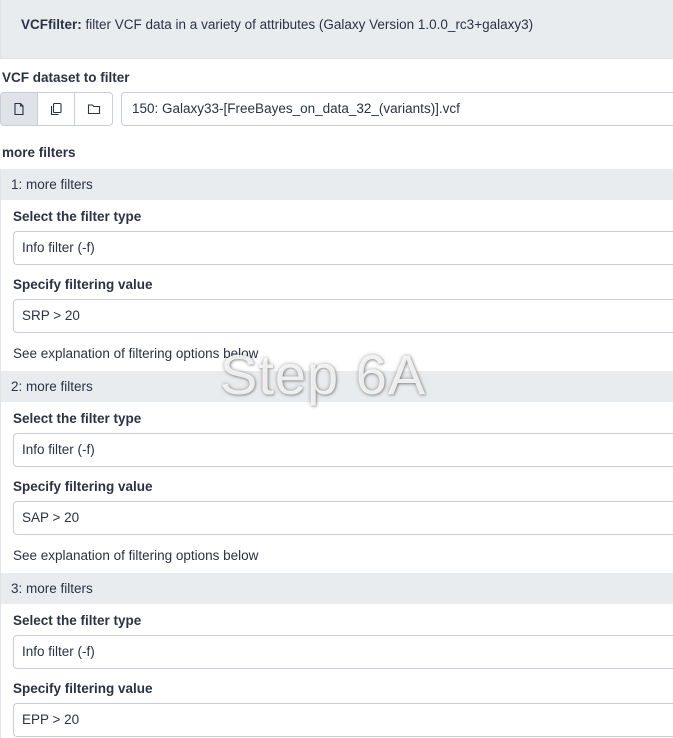 This screenshot has width=673, height=738. I want to click on filter-value-input: EPP > 20, so click(343, 720).